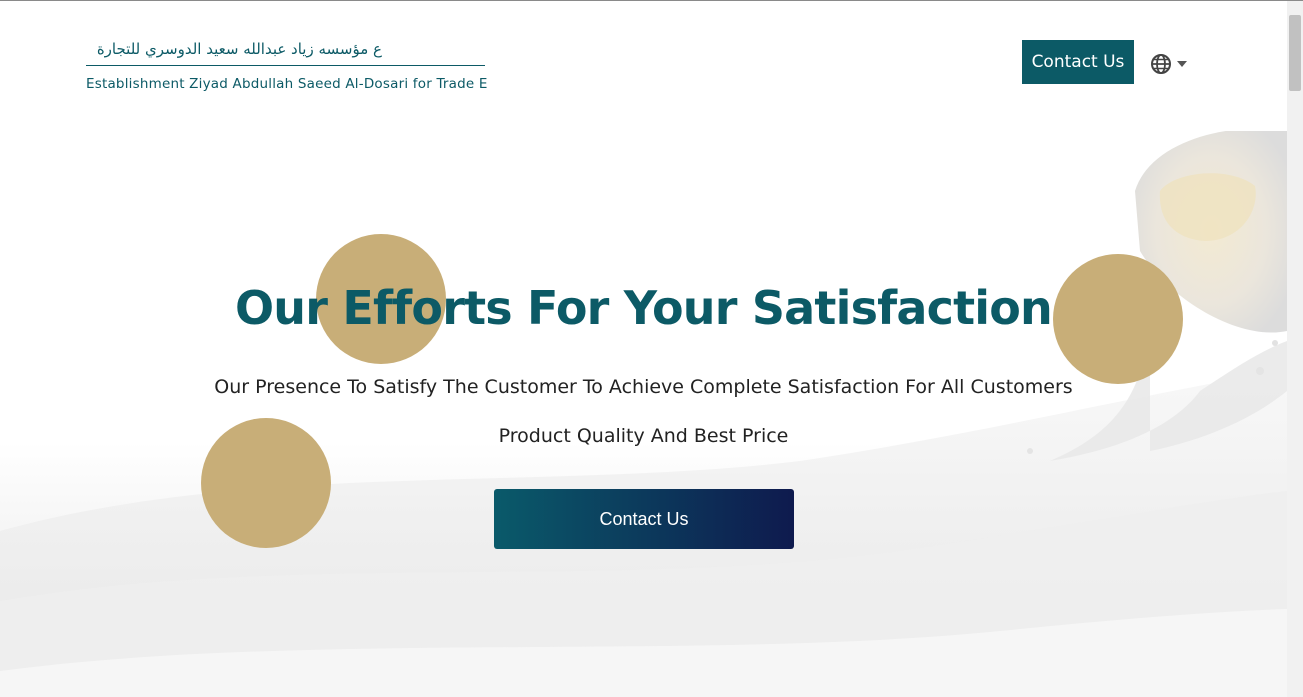  Describe the element at coordinates (1182, 64) in the screenshot. I see `chevron-down-icon` at that location.